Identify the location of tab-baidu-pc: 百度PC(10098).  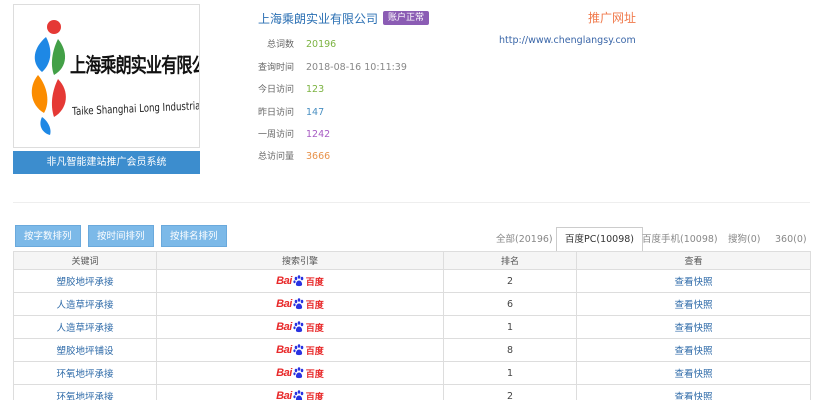
(599, 240).